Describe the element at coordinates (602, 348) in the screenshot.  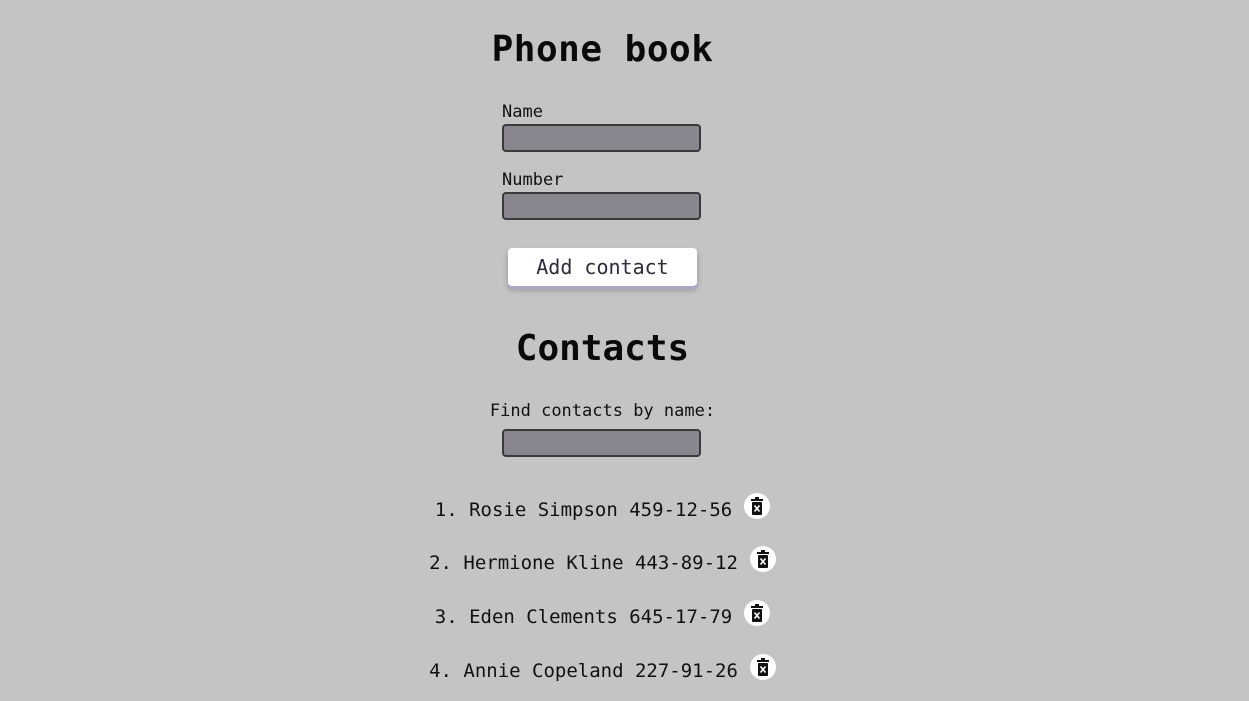
I see `contacts-heading: Contacts` at that location.